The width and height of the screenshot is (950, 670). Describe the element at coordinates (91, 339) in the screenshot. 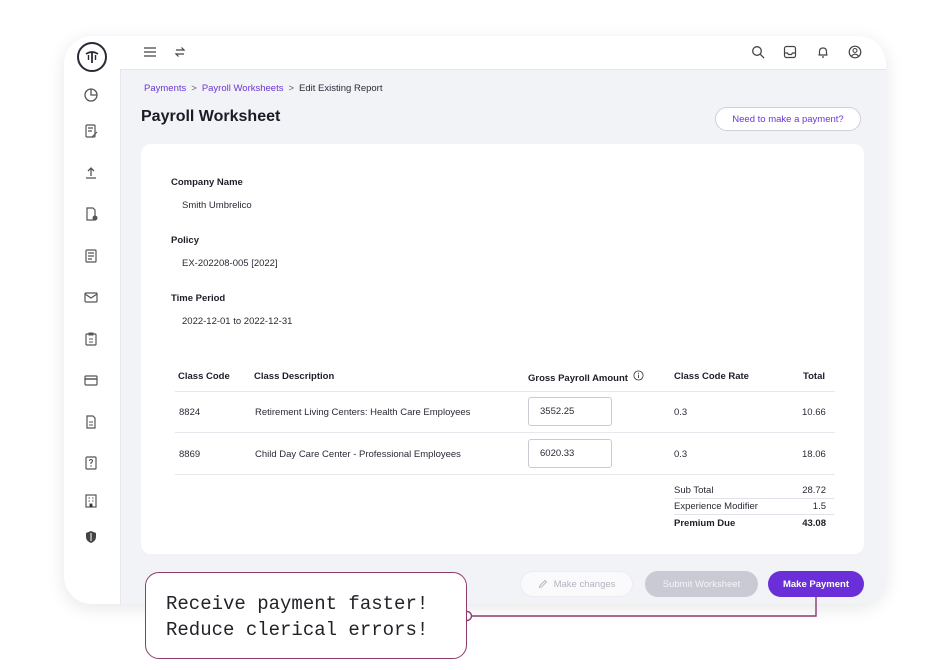

I see `clipboard-icon` at that location.